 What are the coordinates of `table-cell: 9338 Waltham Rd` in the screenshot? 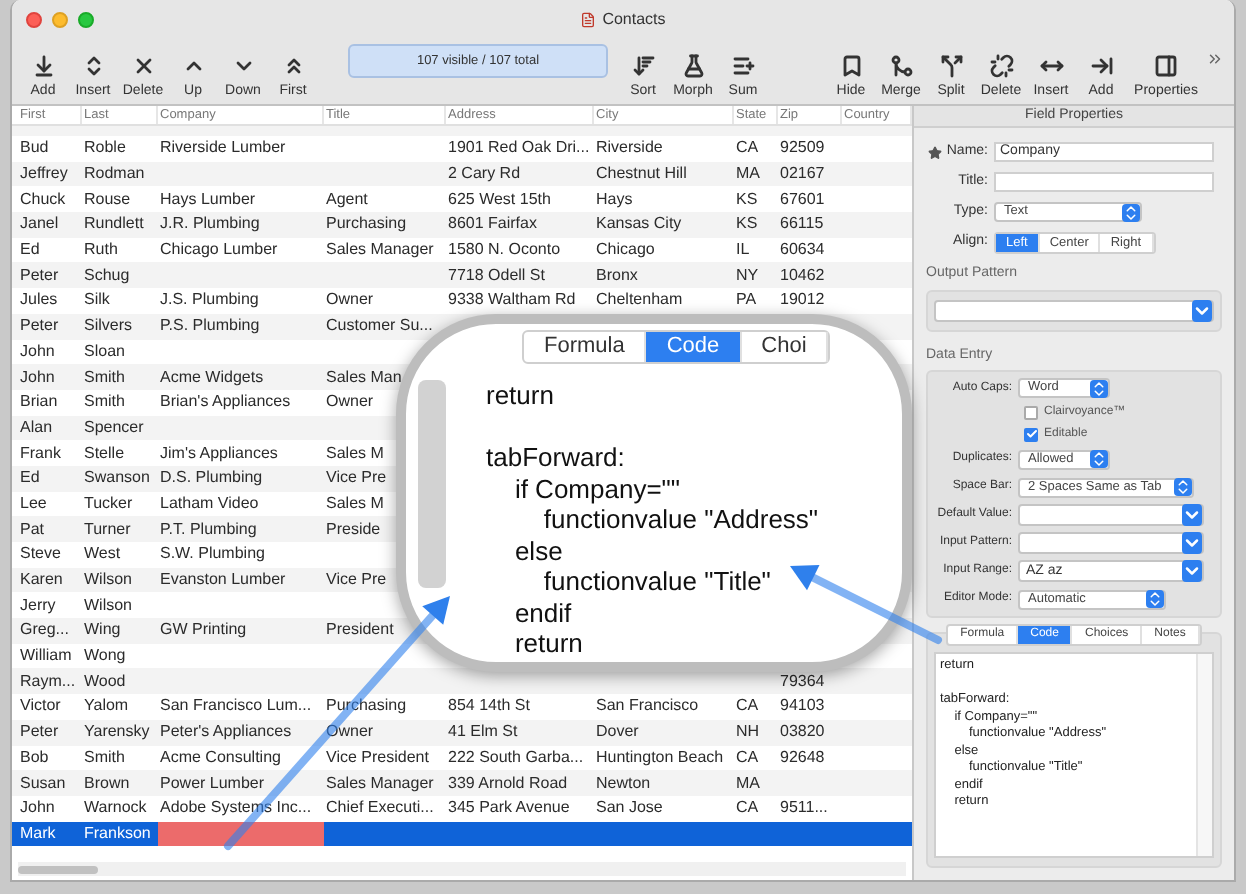 It's located at (511, 300).